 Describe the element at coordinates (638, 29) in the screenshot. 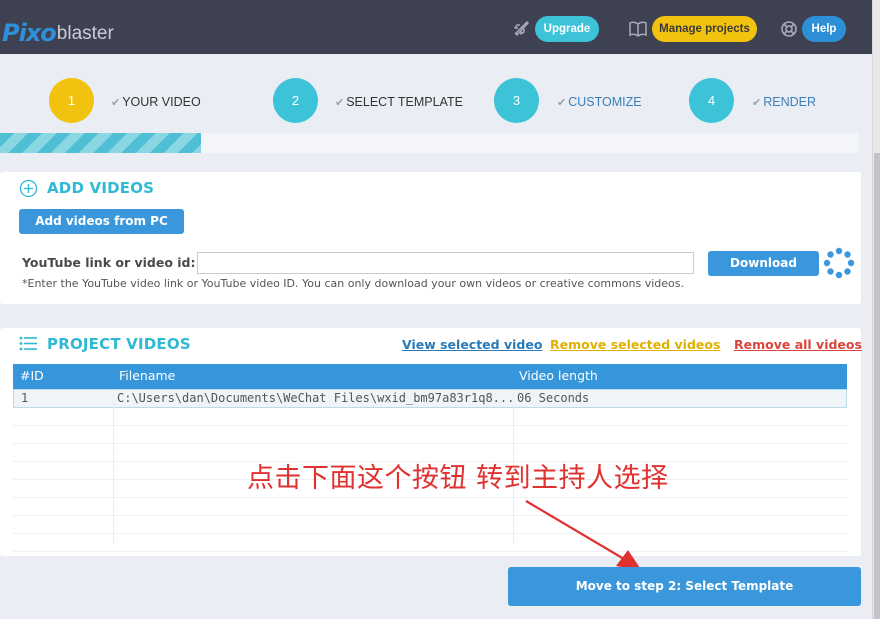

I see `book-icon` at that location.